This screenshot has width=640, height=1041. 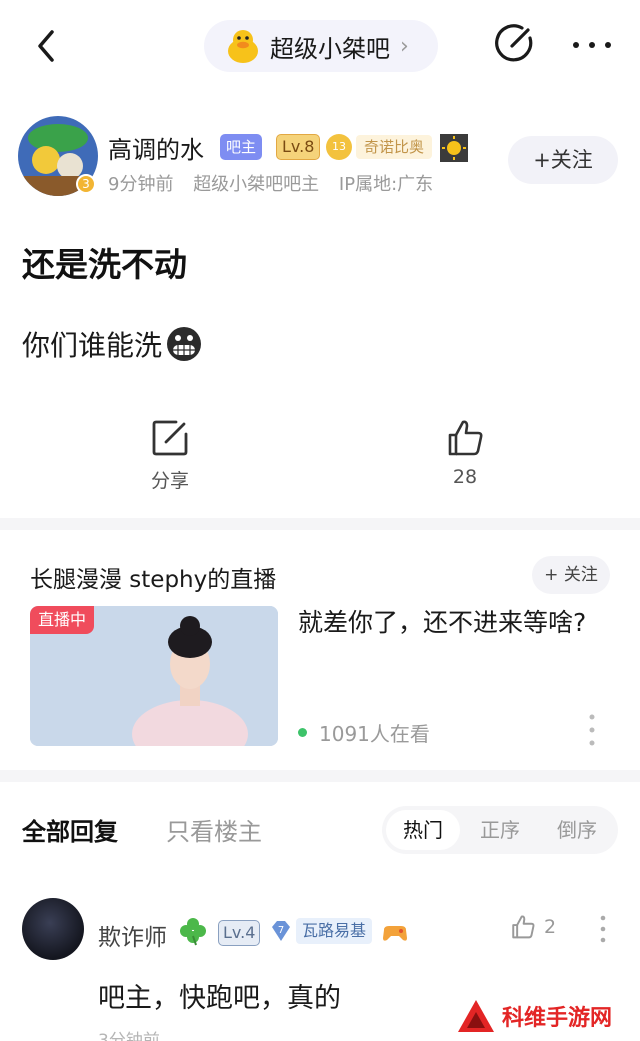 What do you see at coordinates (334, 931) in the screenshot?
I see `comment-title-label: 瓦路易基` at bounding box center [334, 931].